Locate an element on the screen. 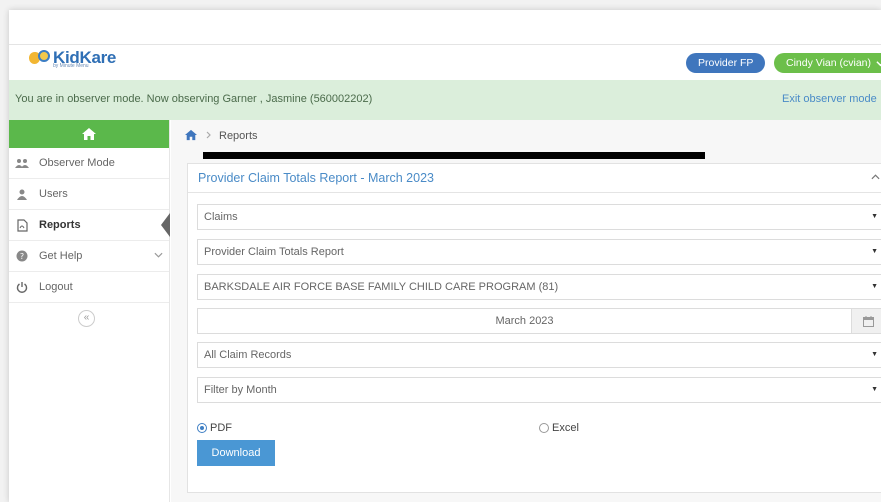  report-type-select: Provider Claim Totals Report ▼ is located at coordinates (539, 252).